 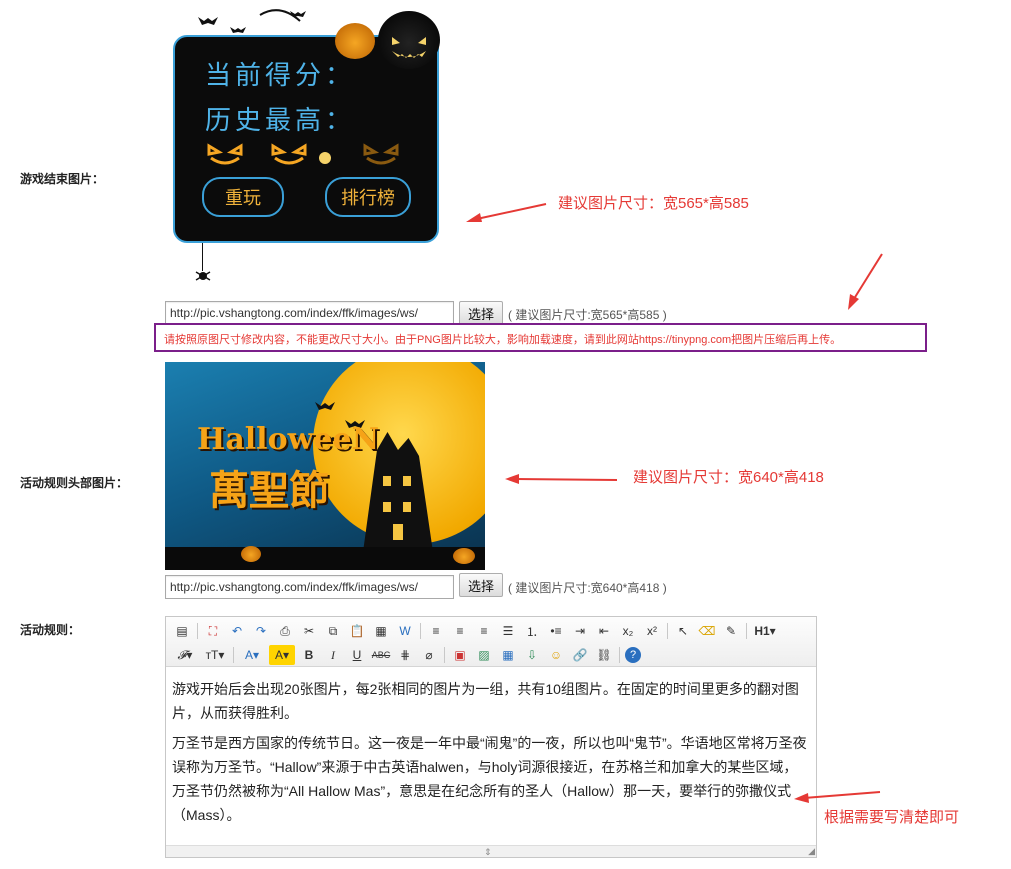 I want to click on rules-header-size-hint: ( 建议图片尺寸:宽640*高418 ), so click(x=587, y=588).